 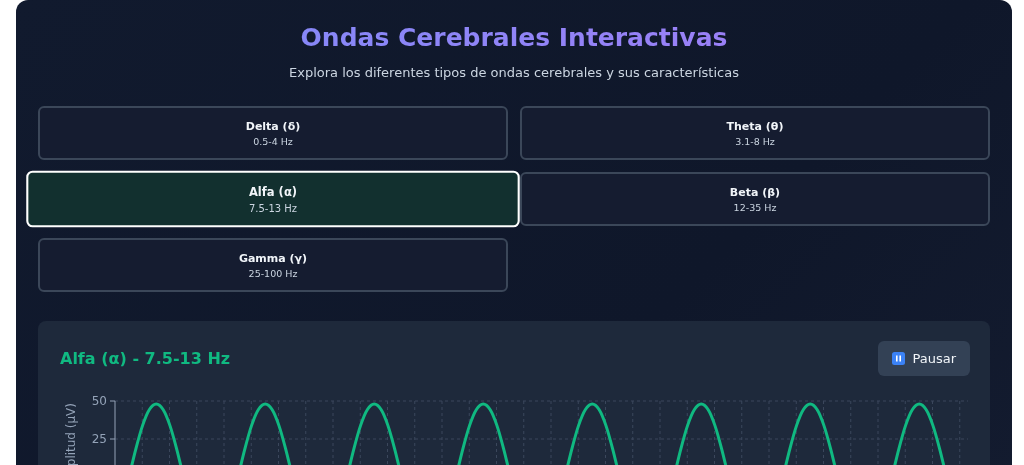 What do you see at coordinates (514, 73) in the screenshot?
I see `page-subtitle: Explora los diferentes tipos de ondas cerebrales y sus características` at bounding box center [514, 73].